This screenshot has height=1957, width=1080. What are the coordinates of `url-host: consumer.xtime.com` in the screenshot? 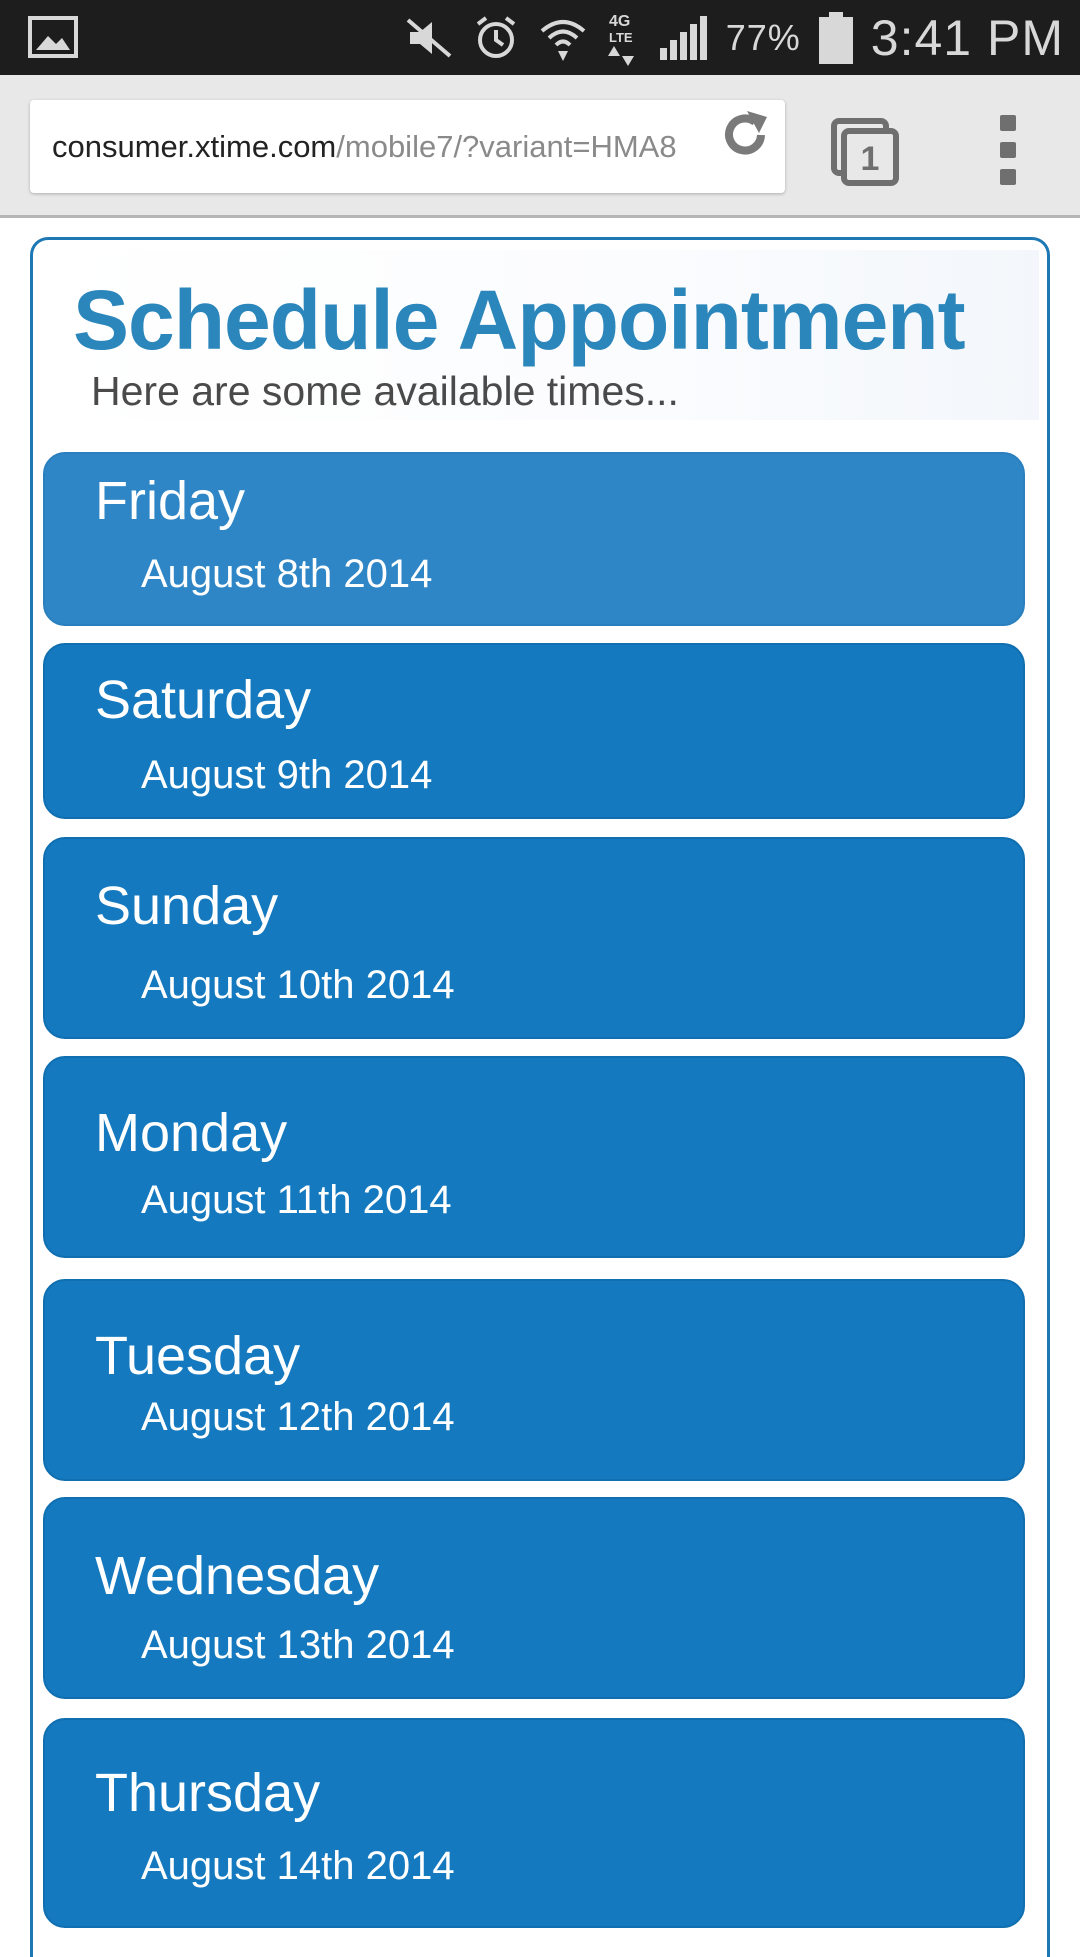 It's located at (194, 146).